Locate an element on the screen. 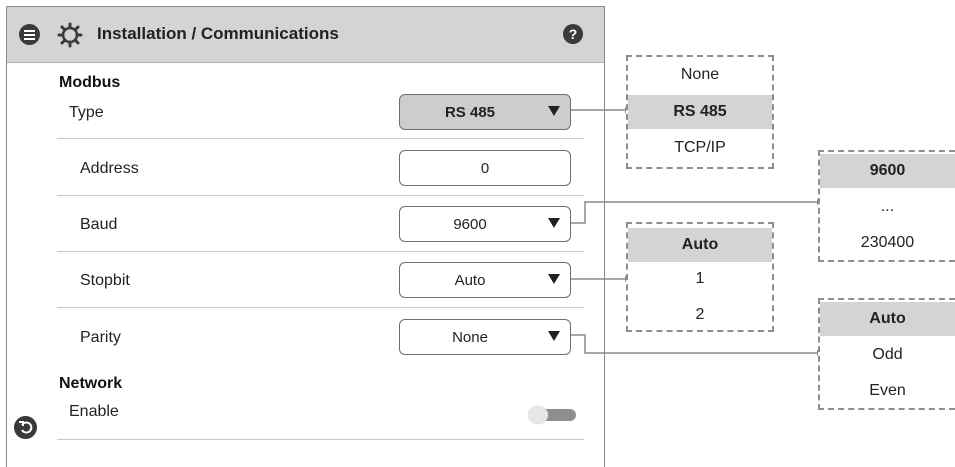  baud-dropdown: 9600 ... 230400 is located at coordinates (886, 206).